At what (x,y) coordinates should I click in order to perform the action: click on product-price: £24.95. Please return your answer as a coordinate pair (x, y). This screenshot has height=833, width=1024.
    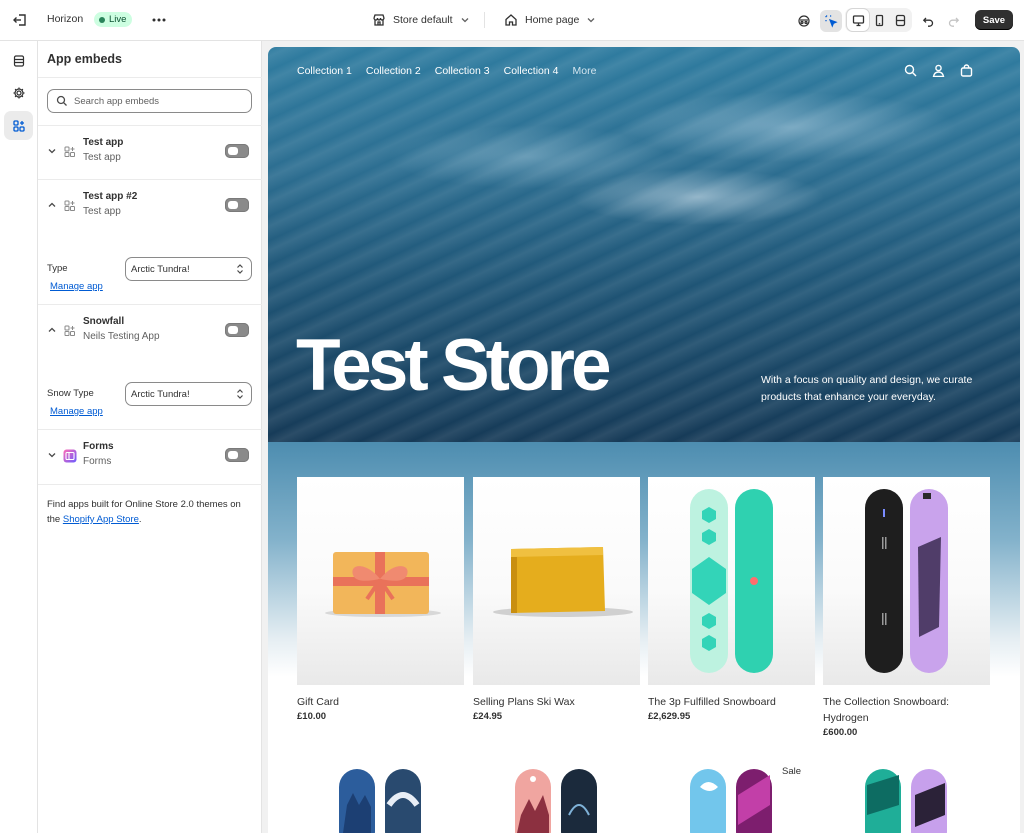
    Looking at the image, I should click on (488, 716).